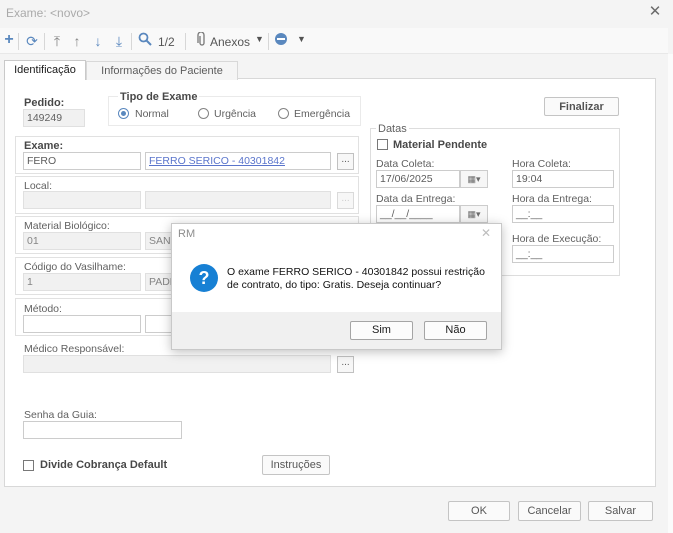 Image resolution: width=673 pixels, height=533 pixels. What do you see at coordinates (45, 70) in the screenshot?
I see `tab-identificacao: Identificação` at bounding box center [45, 70].